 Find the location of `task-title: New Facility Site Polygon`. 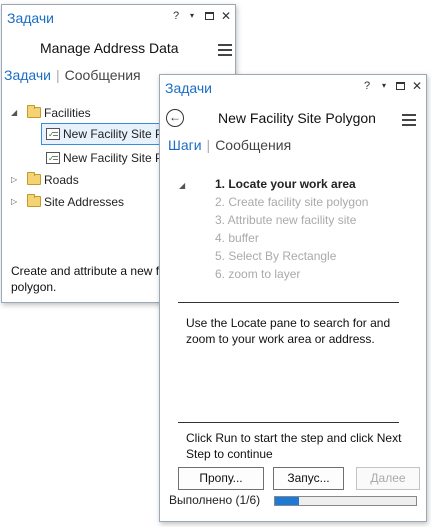

task-title: New Facility Site Polygon is located at coordinates (297, 118).